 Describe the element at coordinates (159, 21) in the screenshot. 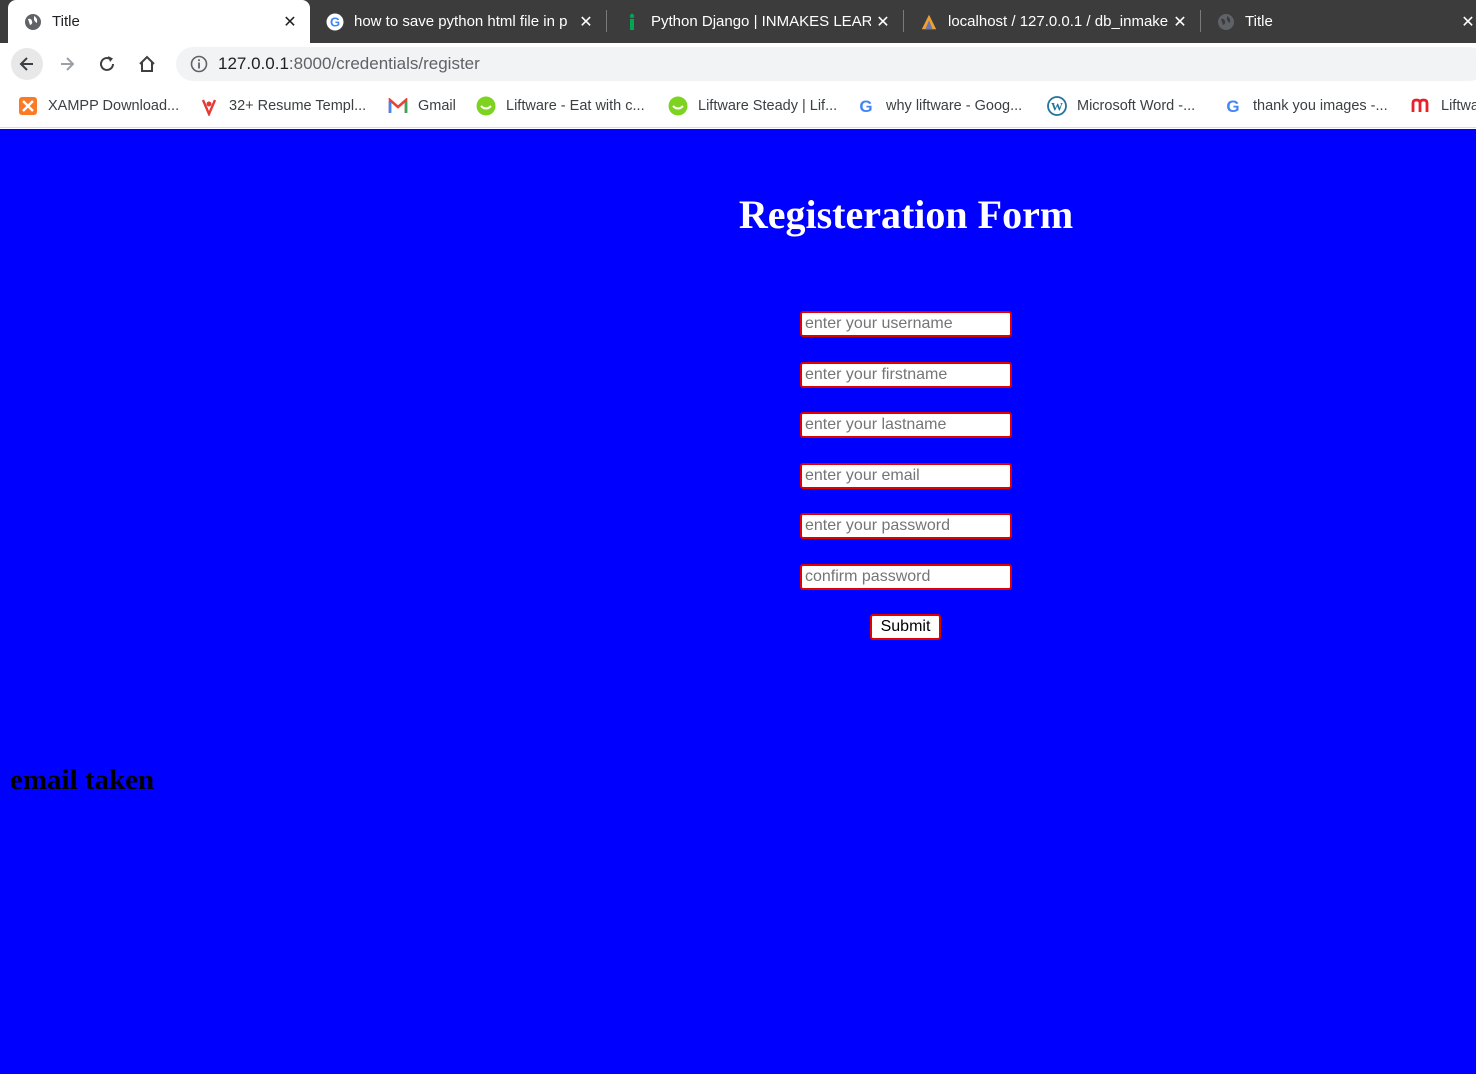

I see `tab-title-active: Title ✕` at that location.